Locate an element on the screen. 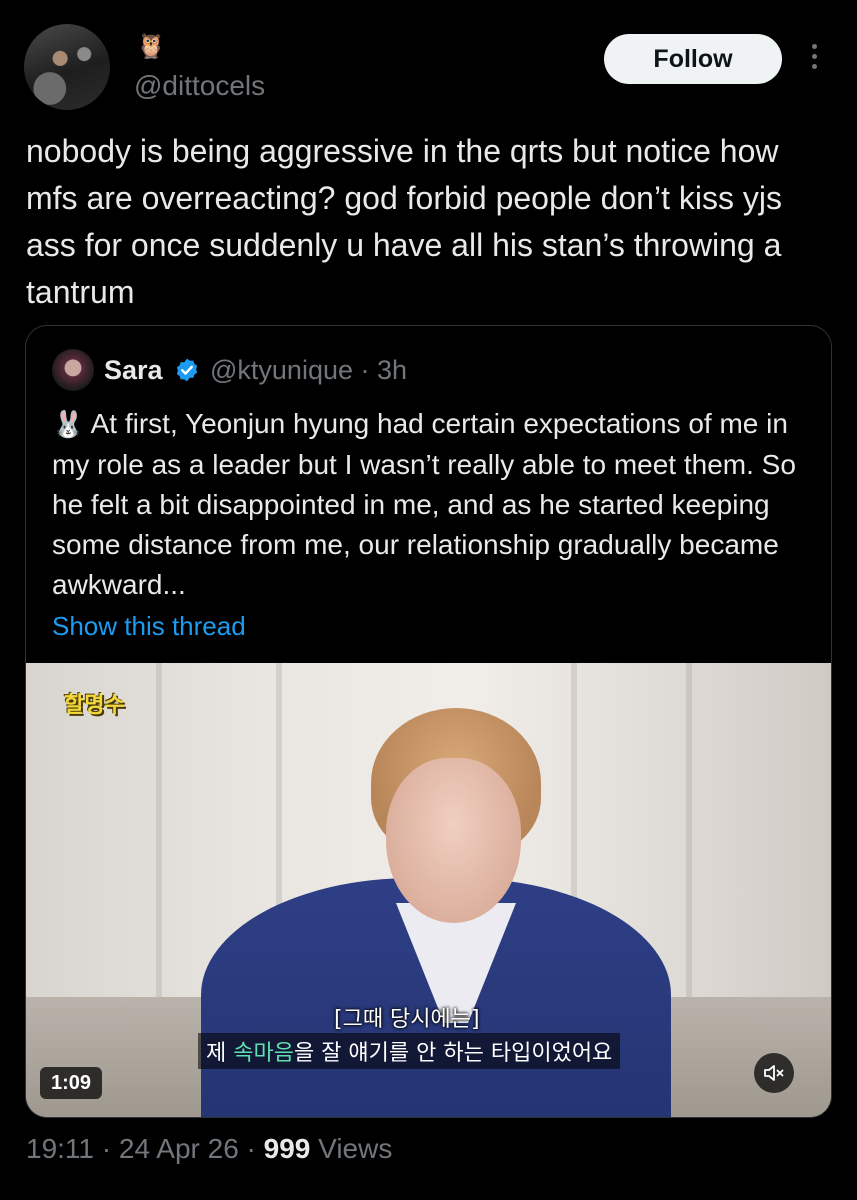 This screenshot has height=1200, width=857. person-face is located at coordinates (453, 840).